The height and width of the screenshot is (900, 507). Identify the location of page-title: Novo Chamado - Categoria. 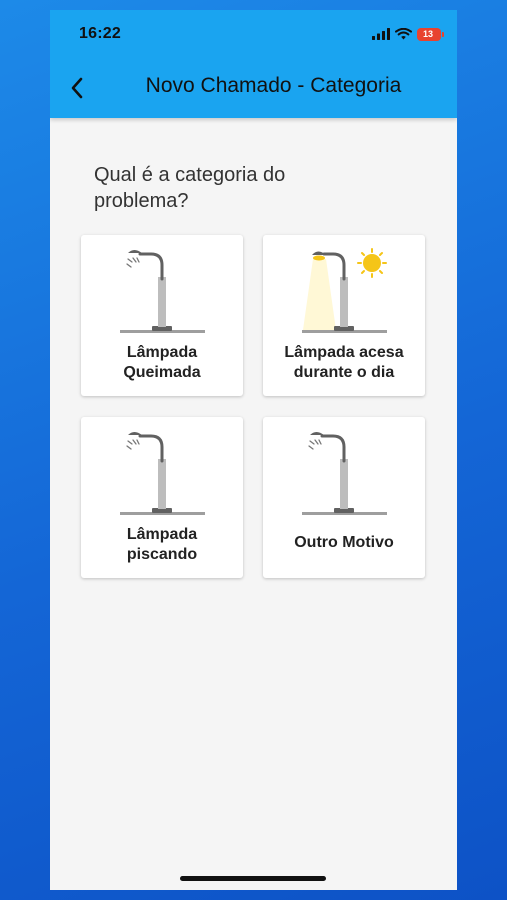
(273, 85).